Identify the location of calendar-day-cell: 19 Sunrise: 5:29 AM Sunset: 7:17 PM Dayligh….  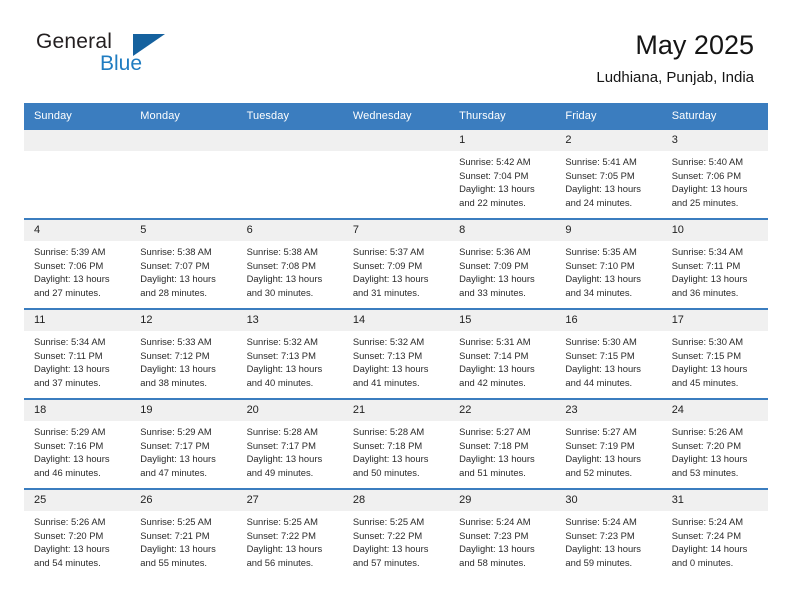
(183, 443).